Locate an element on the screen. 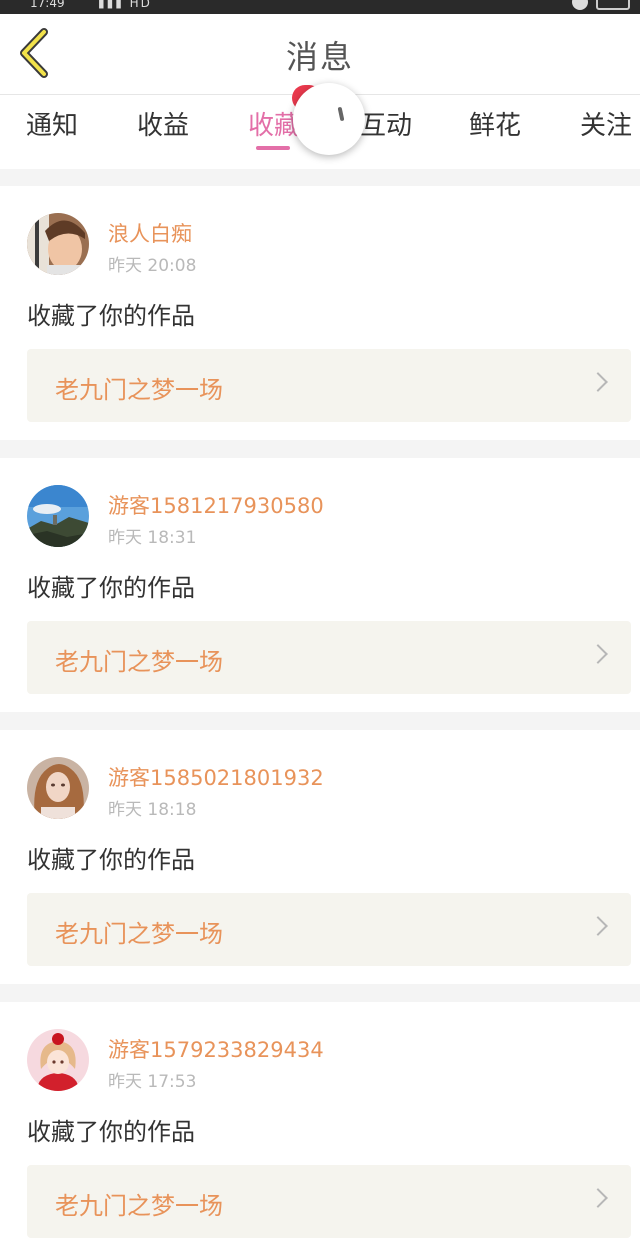 This screenshot has height=1256, width=640. tab-favorites: 收藏 is located at coordinates (274, 125).